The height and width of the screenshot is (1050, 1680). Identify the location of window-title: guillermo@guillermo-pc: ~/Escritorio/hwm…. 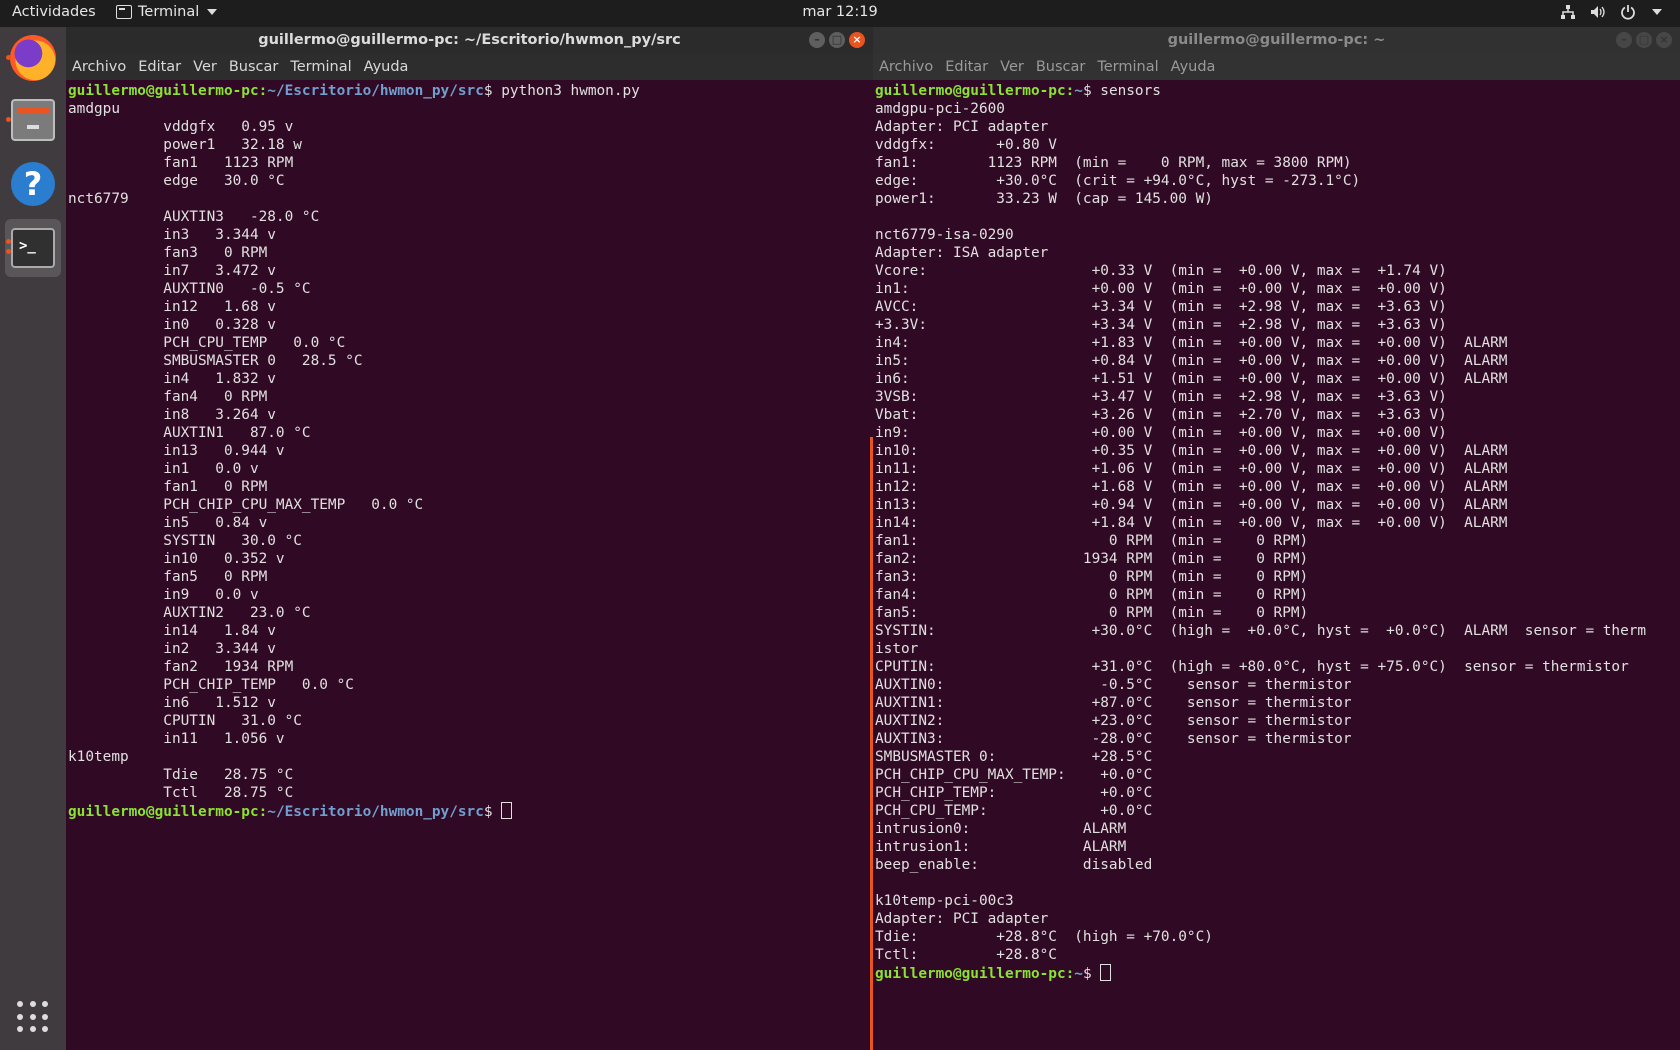
(469, 40).